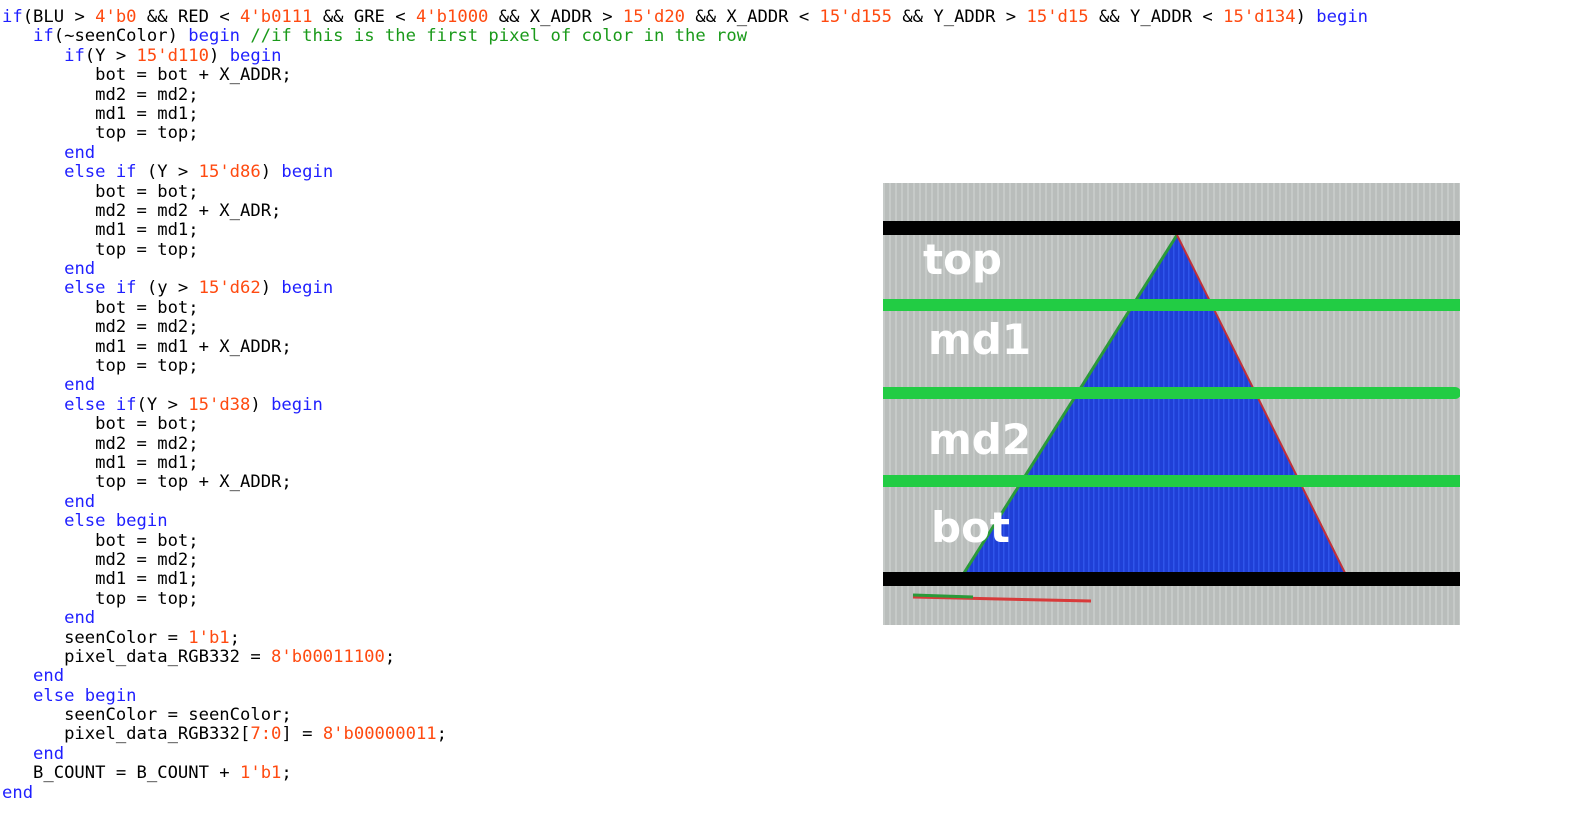 The height and width of the screenshot is (814, 1589). Describe the element at coordinates (980, 439) in the screenshot. I see `label-md2: md2` at that location.